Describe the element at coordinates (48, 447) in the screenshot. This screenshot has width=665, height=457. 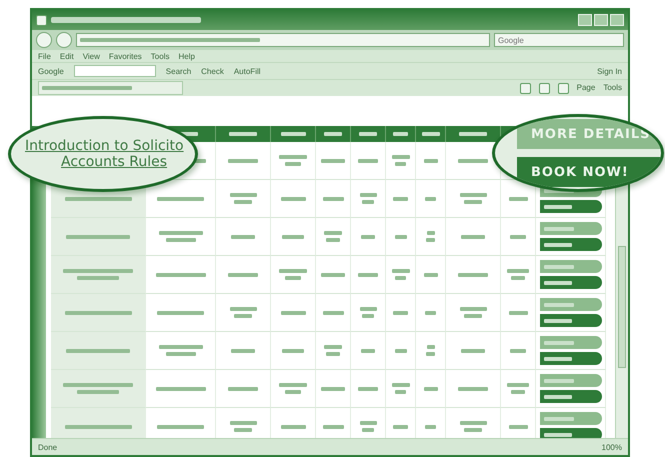
I see `status-text: Done` at that location.